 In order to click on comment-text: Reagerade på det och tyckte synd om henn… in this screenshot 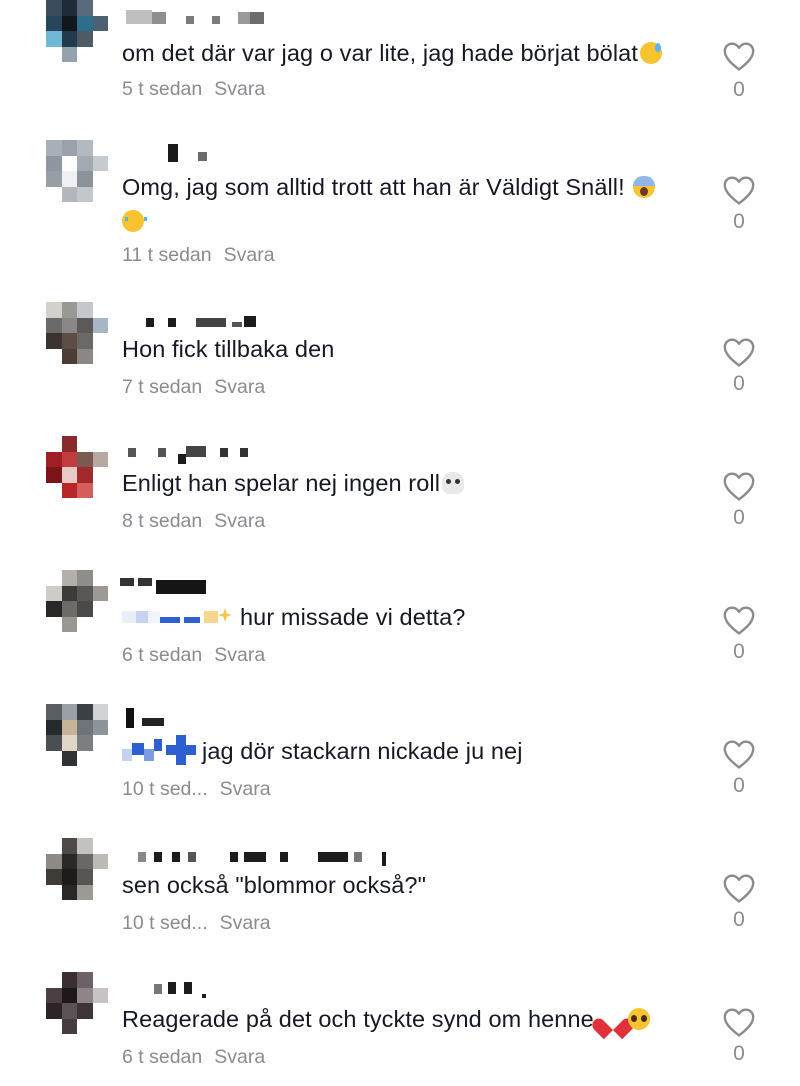, I will do `click(412, 1019)`.